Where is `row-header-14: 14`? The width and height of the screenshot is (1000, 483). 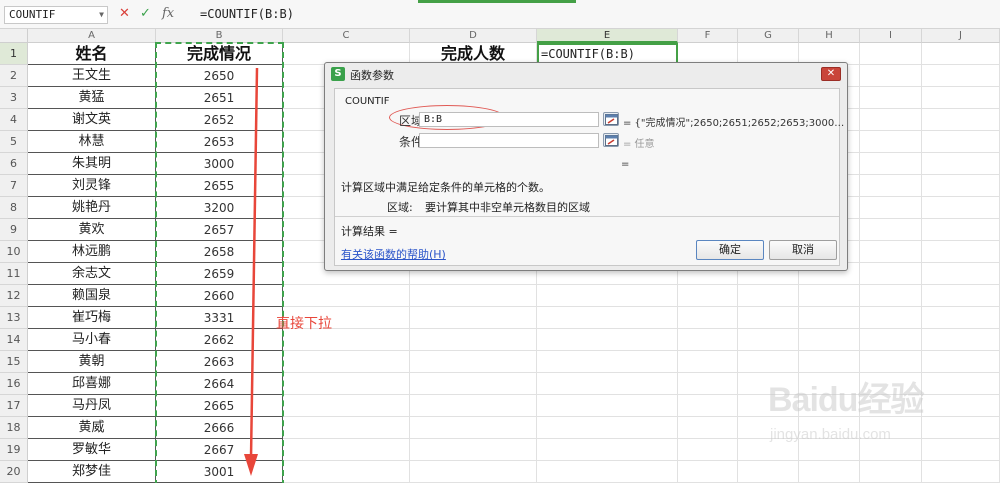
row-header-14: 14 is located at coordinates (14, 340).